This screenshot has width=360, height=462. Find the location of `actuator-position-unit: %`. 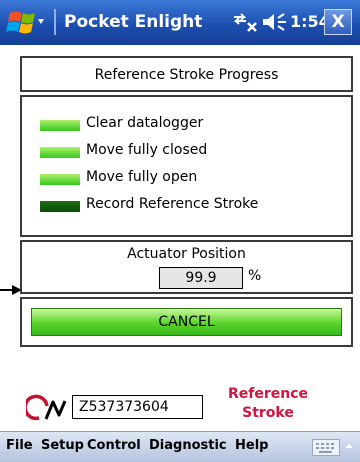

actuator-position-unit: % is located at coordinates (255, 276).